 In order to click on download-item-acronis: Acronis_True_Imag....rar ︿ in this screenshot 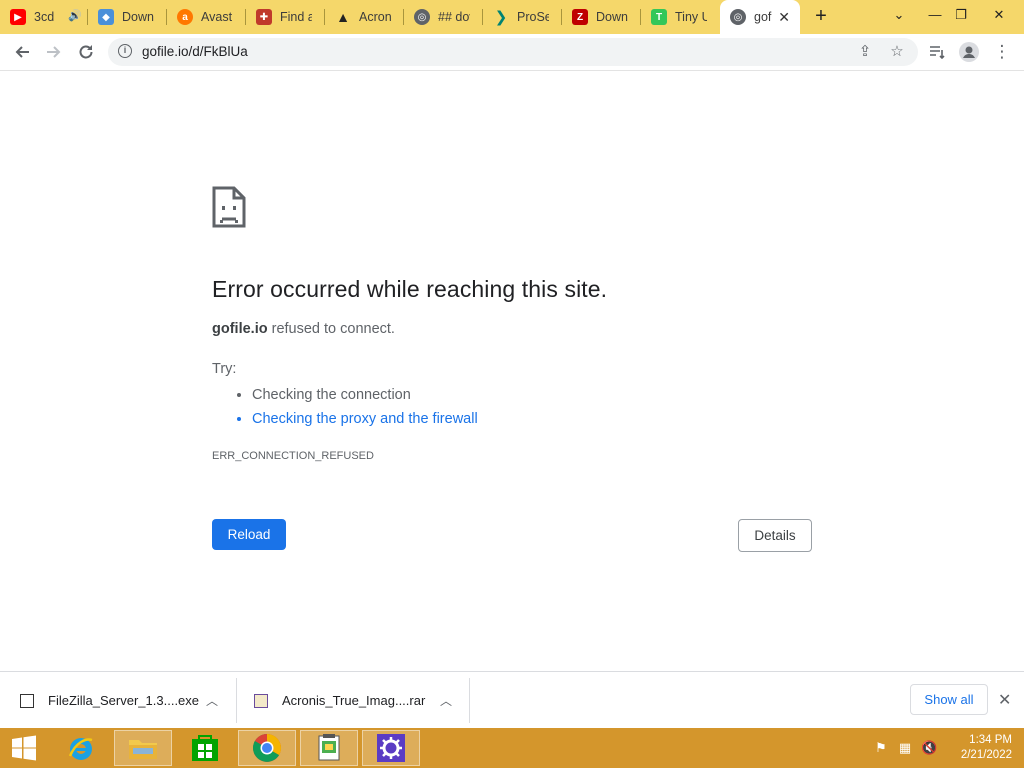, I will do `click(361, 700)`.